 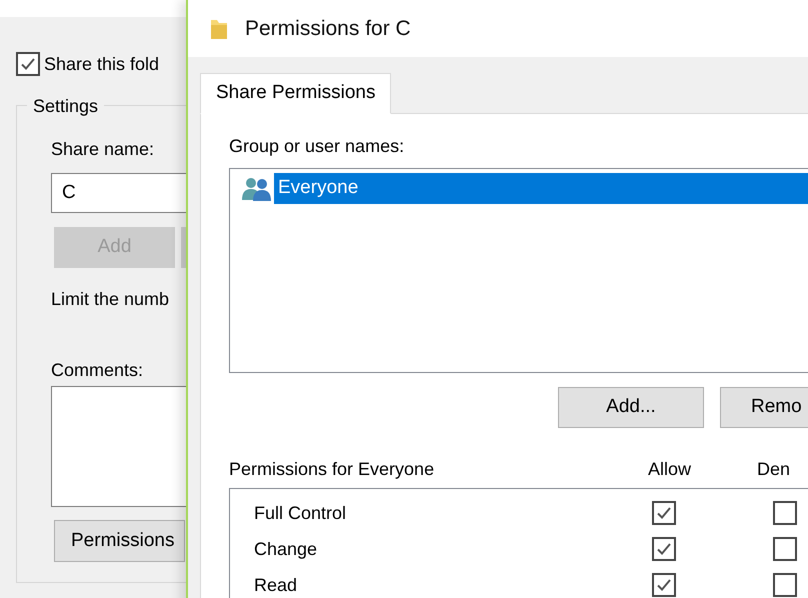 What do you see at coordinates (257, 189) in the screenshot?
I see `users-icon` at bounding box center [257, 189].